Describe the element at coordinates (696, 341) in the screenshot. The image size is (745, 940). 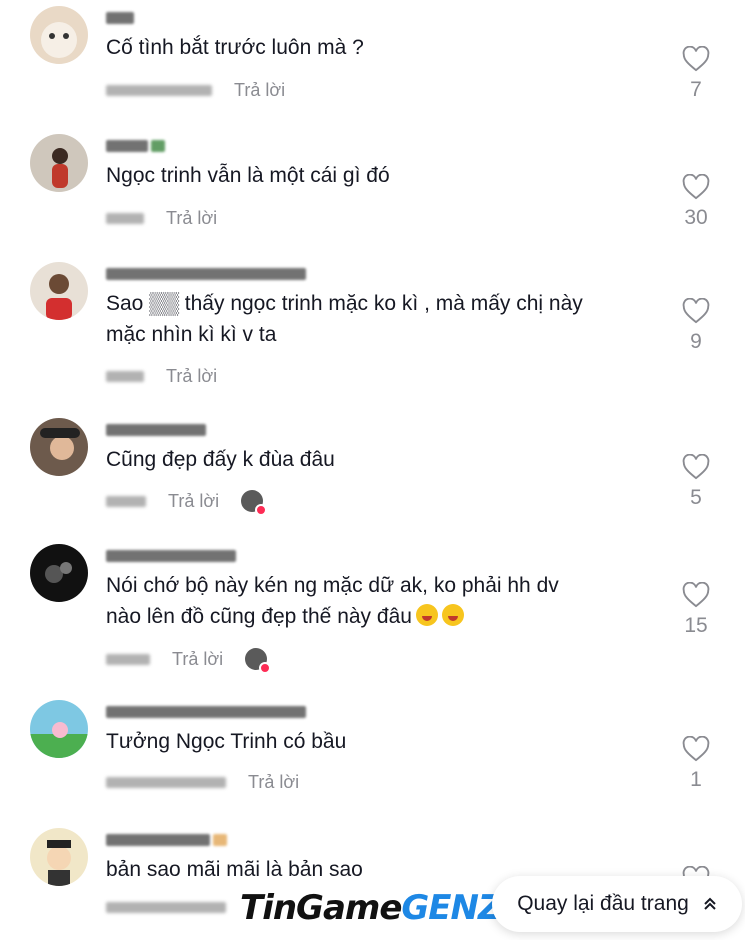
I see `like-count: 9` at that location.